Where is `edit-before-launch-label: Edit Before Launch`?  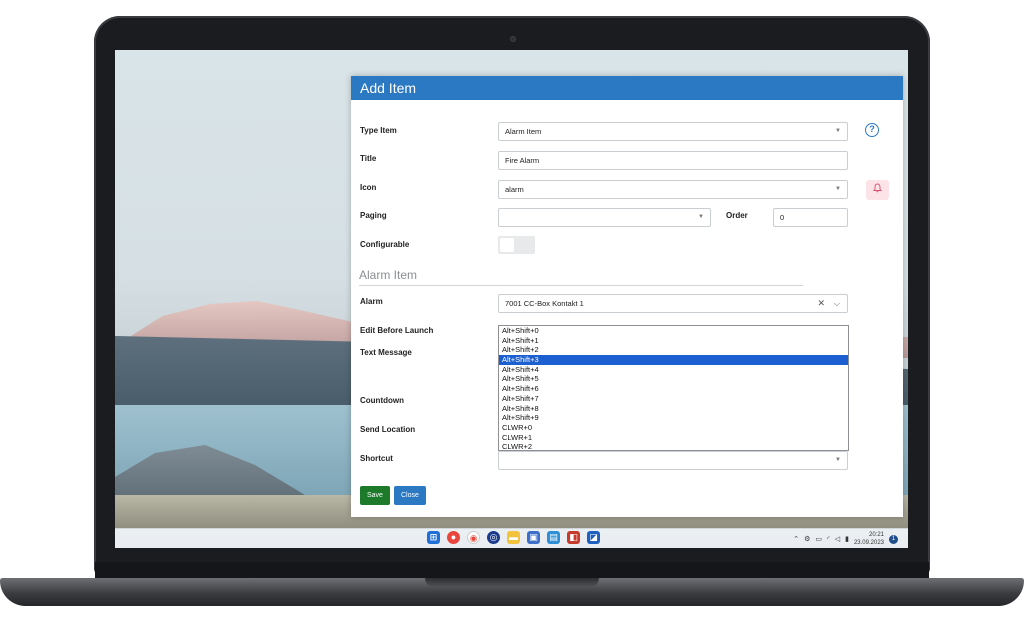 edit-before-launch-label: Edit Before Launch is located at coordinates (397, 330).